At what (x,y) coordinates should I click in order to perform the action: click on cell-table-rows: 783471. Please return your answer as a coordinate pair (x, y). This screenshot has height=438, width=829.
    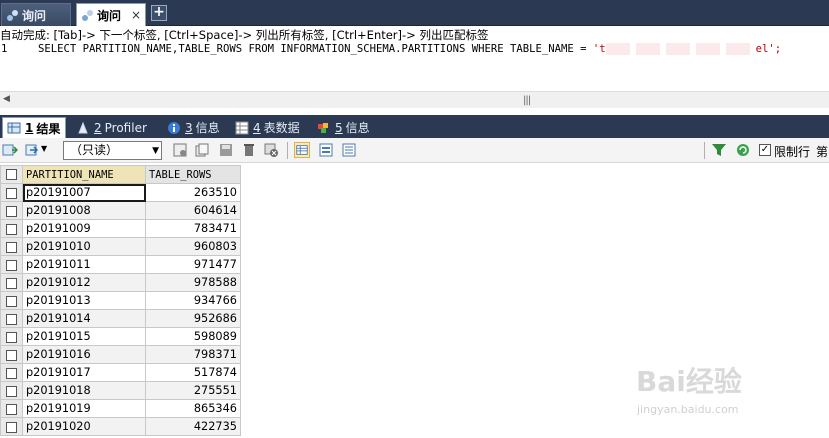
    Looking at the image, I should click on (193, 228).